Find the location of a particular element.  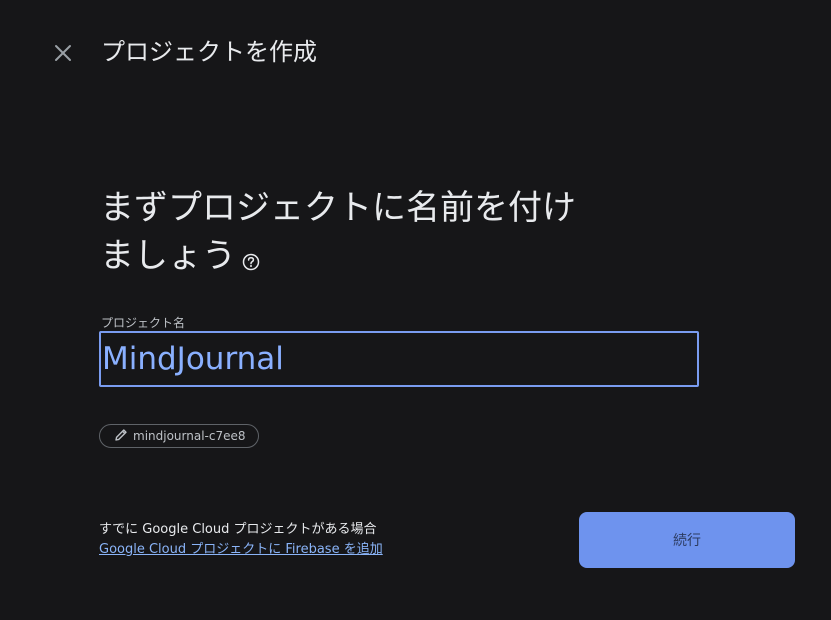

project-name-input is located at coordinates (399, 359).